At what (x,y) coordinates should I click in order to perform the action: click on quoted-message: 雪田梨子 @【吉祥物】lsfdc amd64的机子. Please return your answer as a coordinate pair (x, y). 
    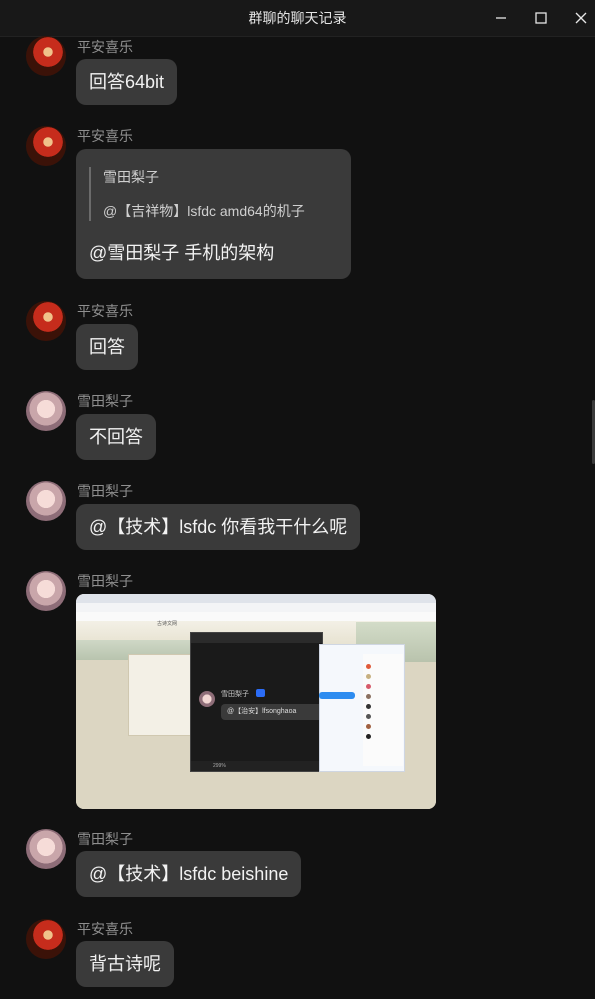
    Looking at the image, I should click on (213, 194).